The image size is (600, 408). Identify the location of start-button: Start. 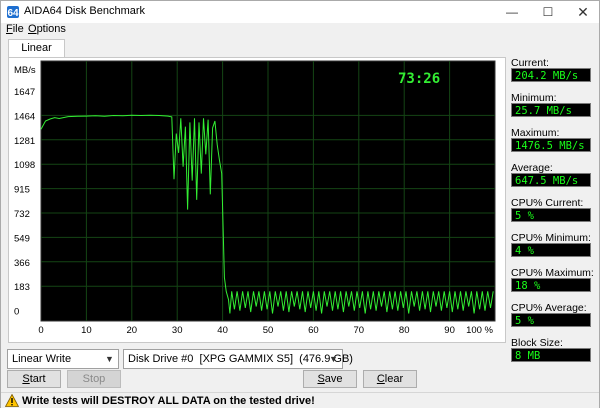
(34, 379).